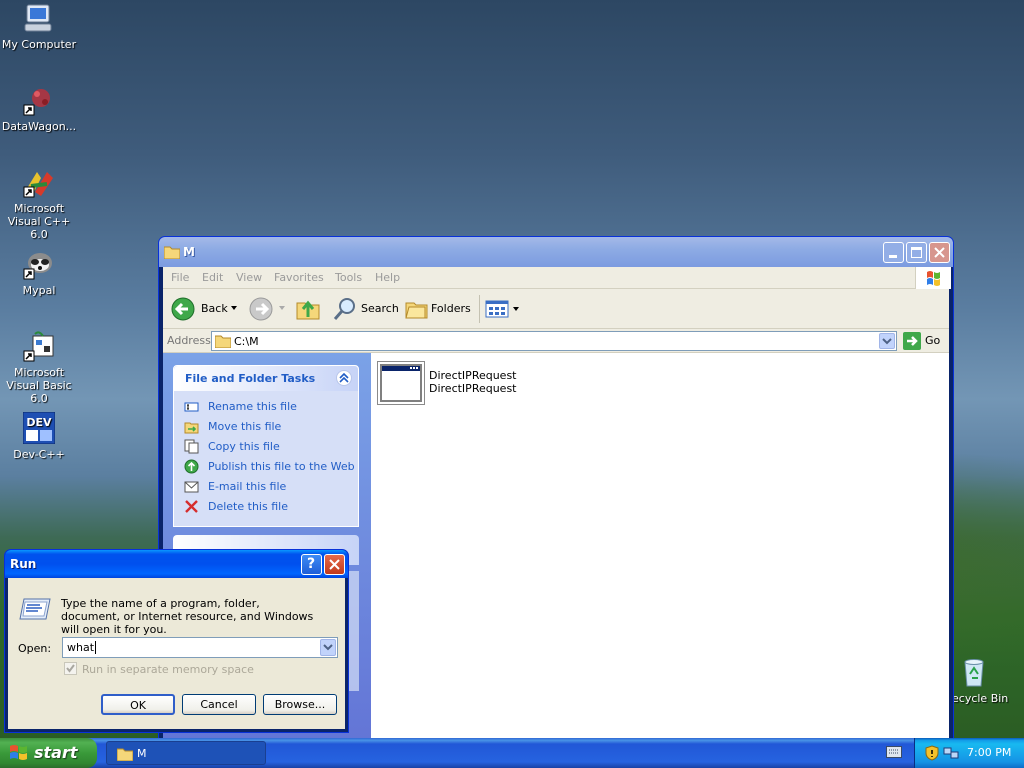  I want to click on search-button: Search, so click(365, 309).